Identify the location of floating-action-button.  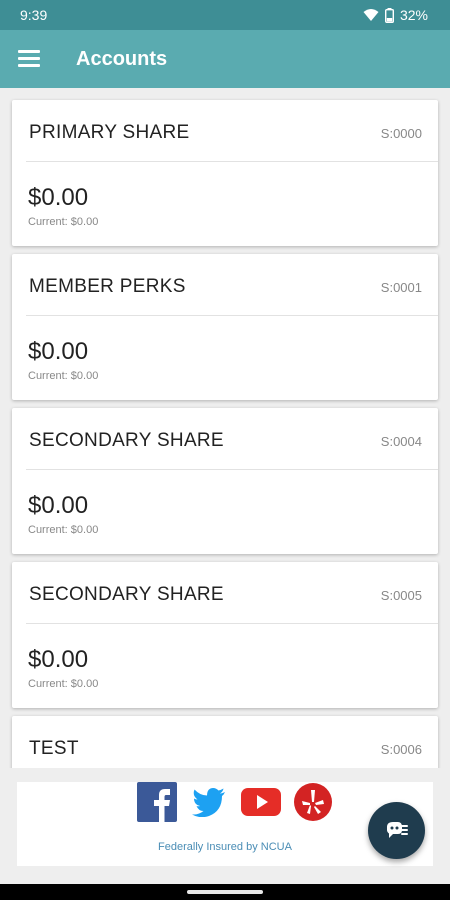
(396, 830).